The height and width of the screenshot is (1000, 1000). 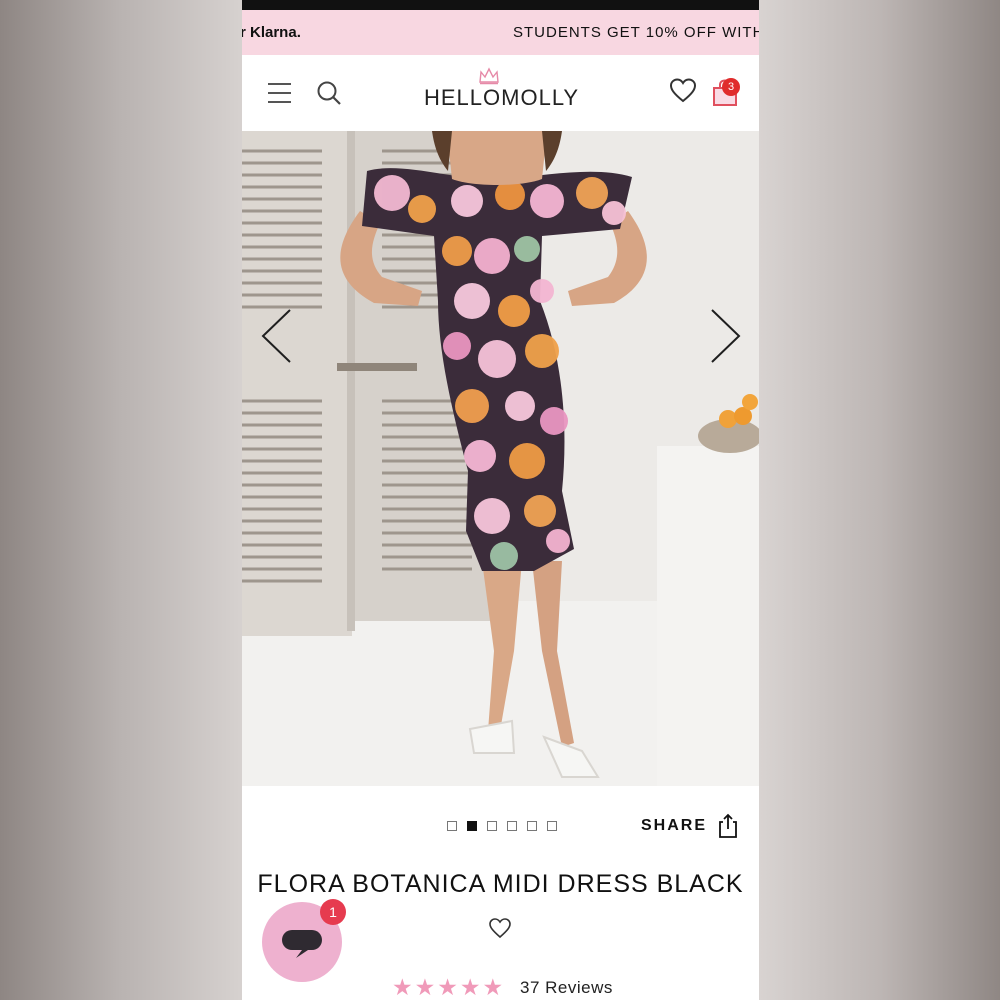 I want to click on share-button: SHARE, so click(x=690, y=826).